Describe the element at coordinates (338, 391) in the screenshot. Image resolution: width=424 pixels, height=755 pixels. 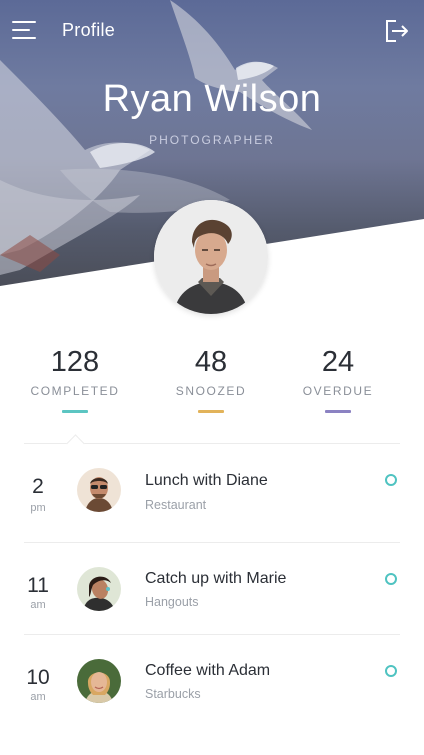
I see `stat-label: OVERDUE` at that location.